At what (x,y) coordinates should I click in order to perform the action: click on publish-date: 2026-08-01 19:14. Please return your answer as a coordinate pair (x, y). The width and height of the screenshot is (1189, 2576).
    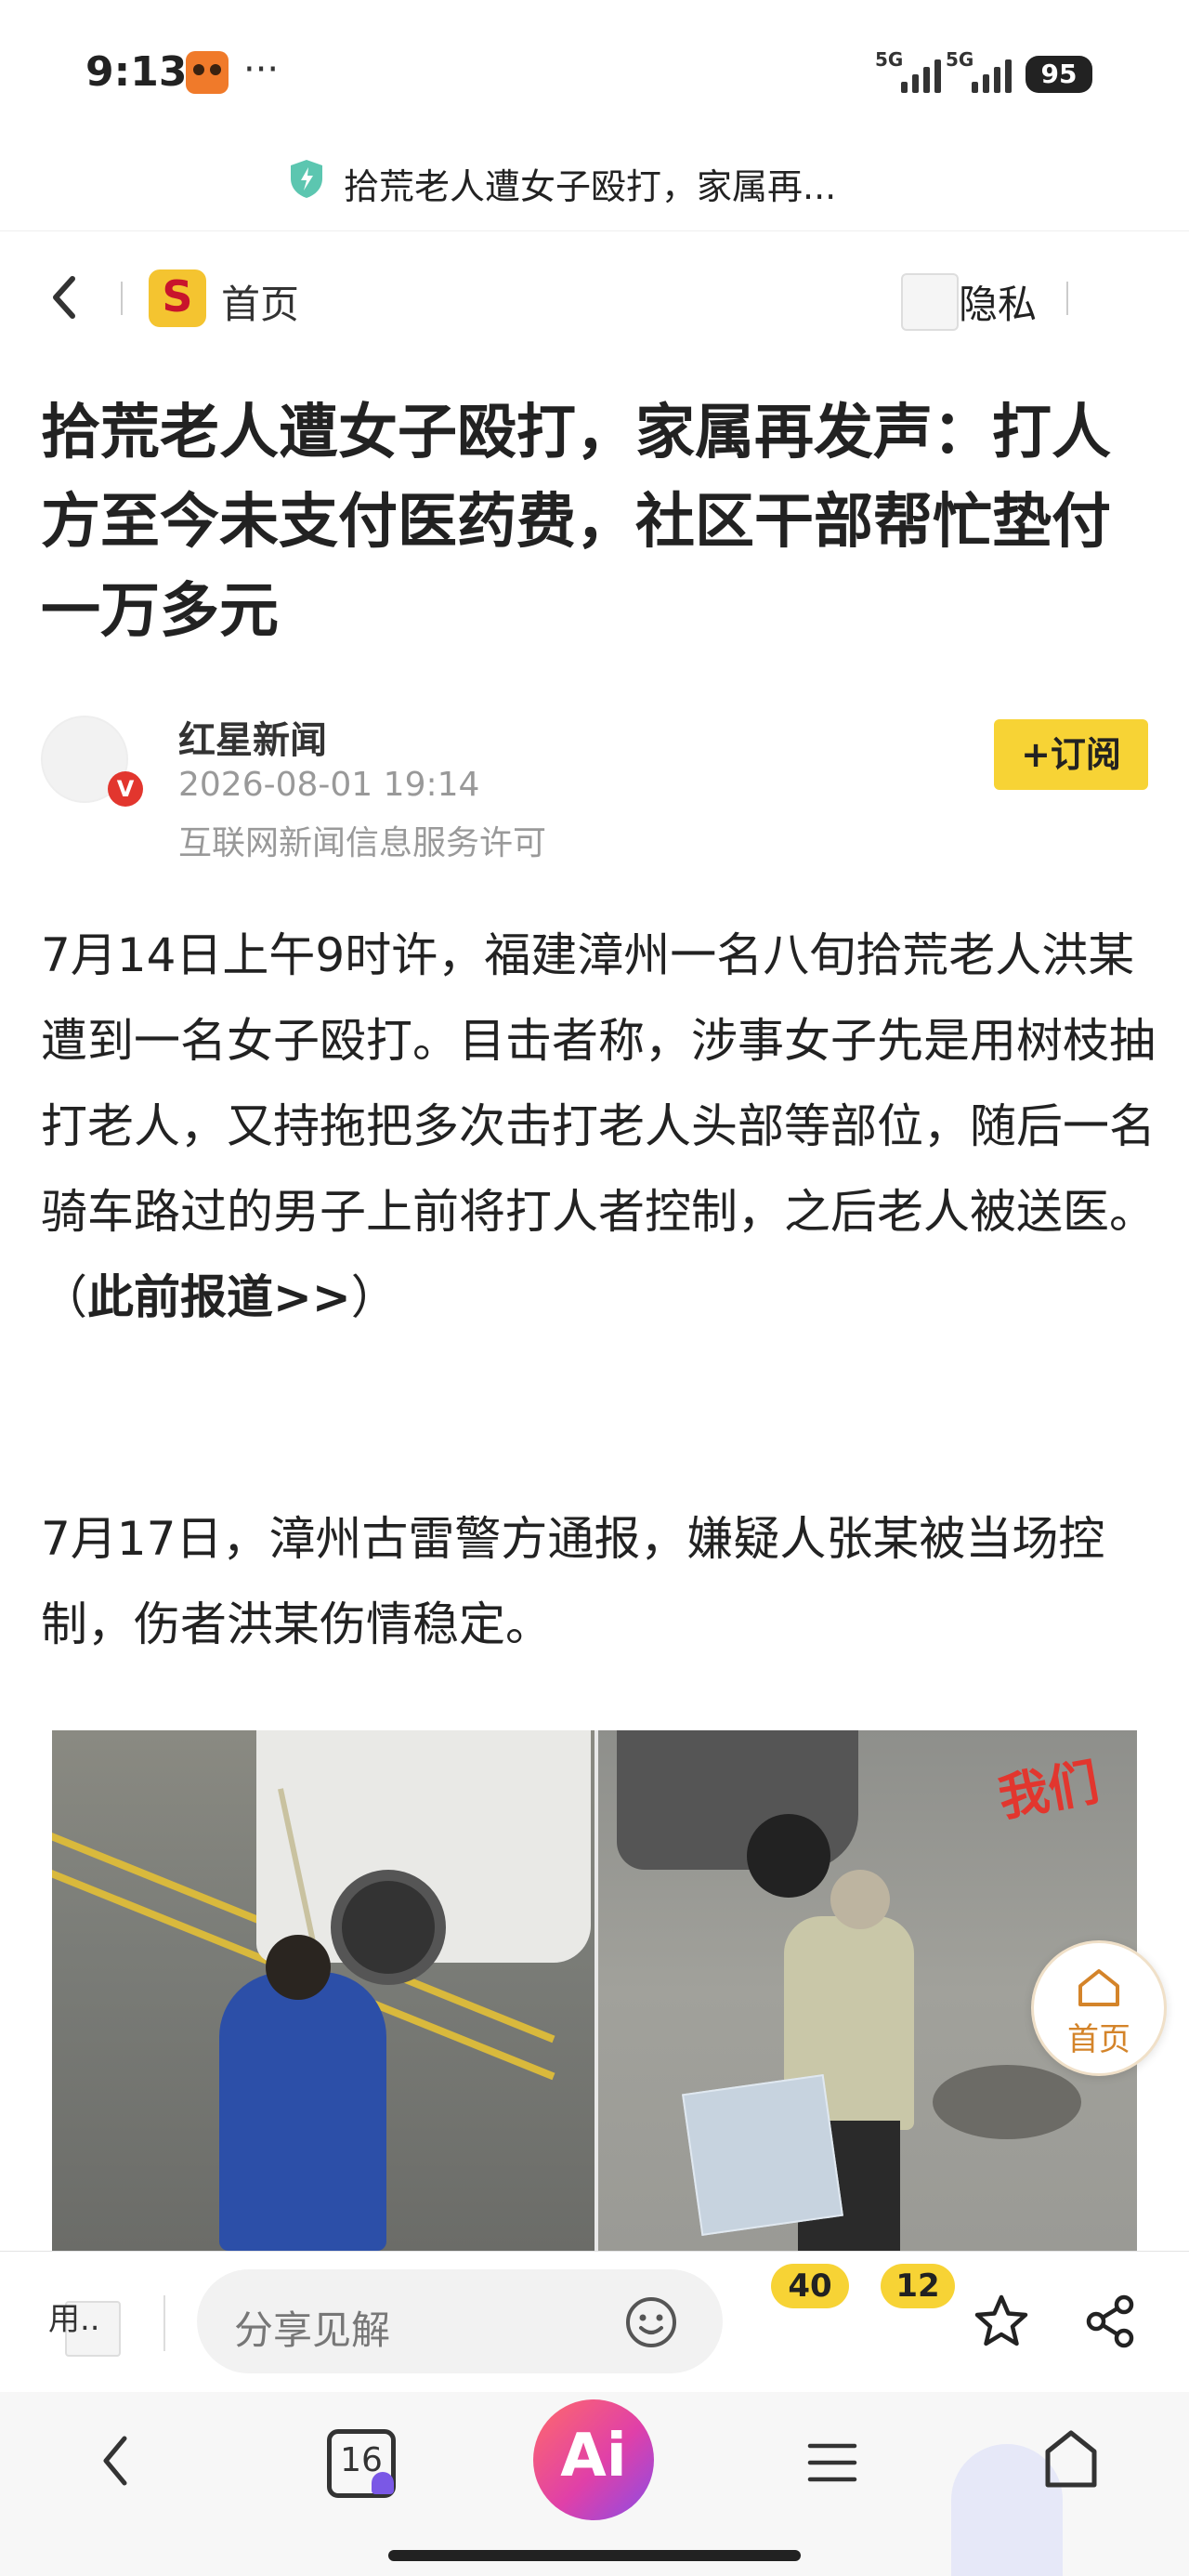
    Looking at the image, I should click on (329, 785).